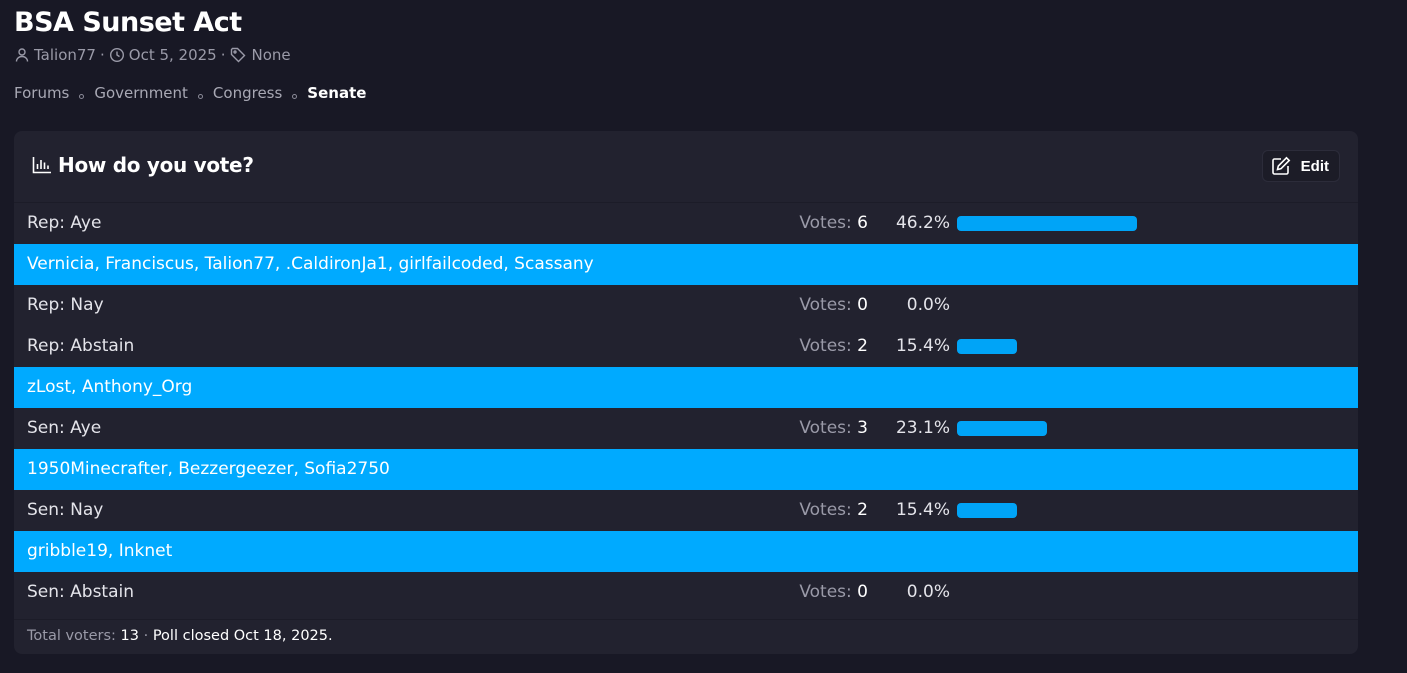  Describe the element at coordinates (81, 592) in the screenshot. I see `poll-option-label: Sen: Abstain` at that location.